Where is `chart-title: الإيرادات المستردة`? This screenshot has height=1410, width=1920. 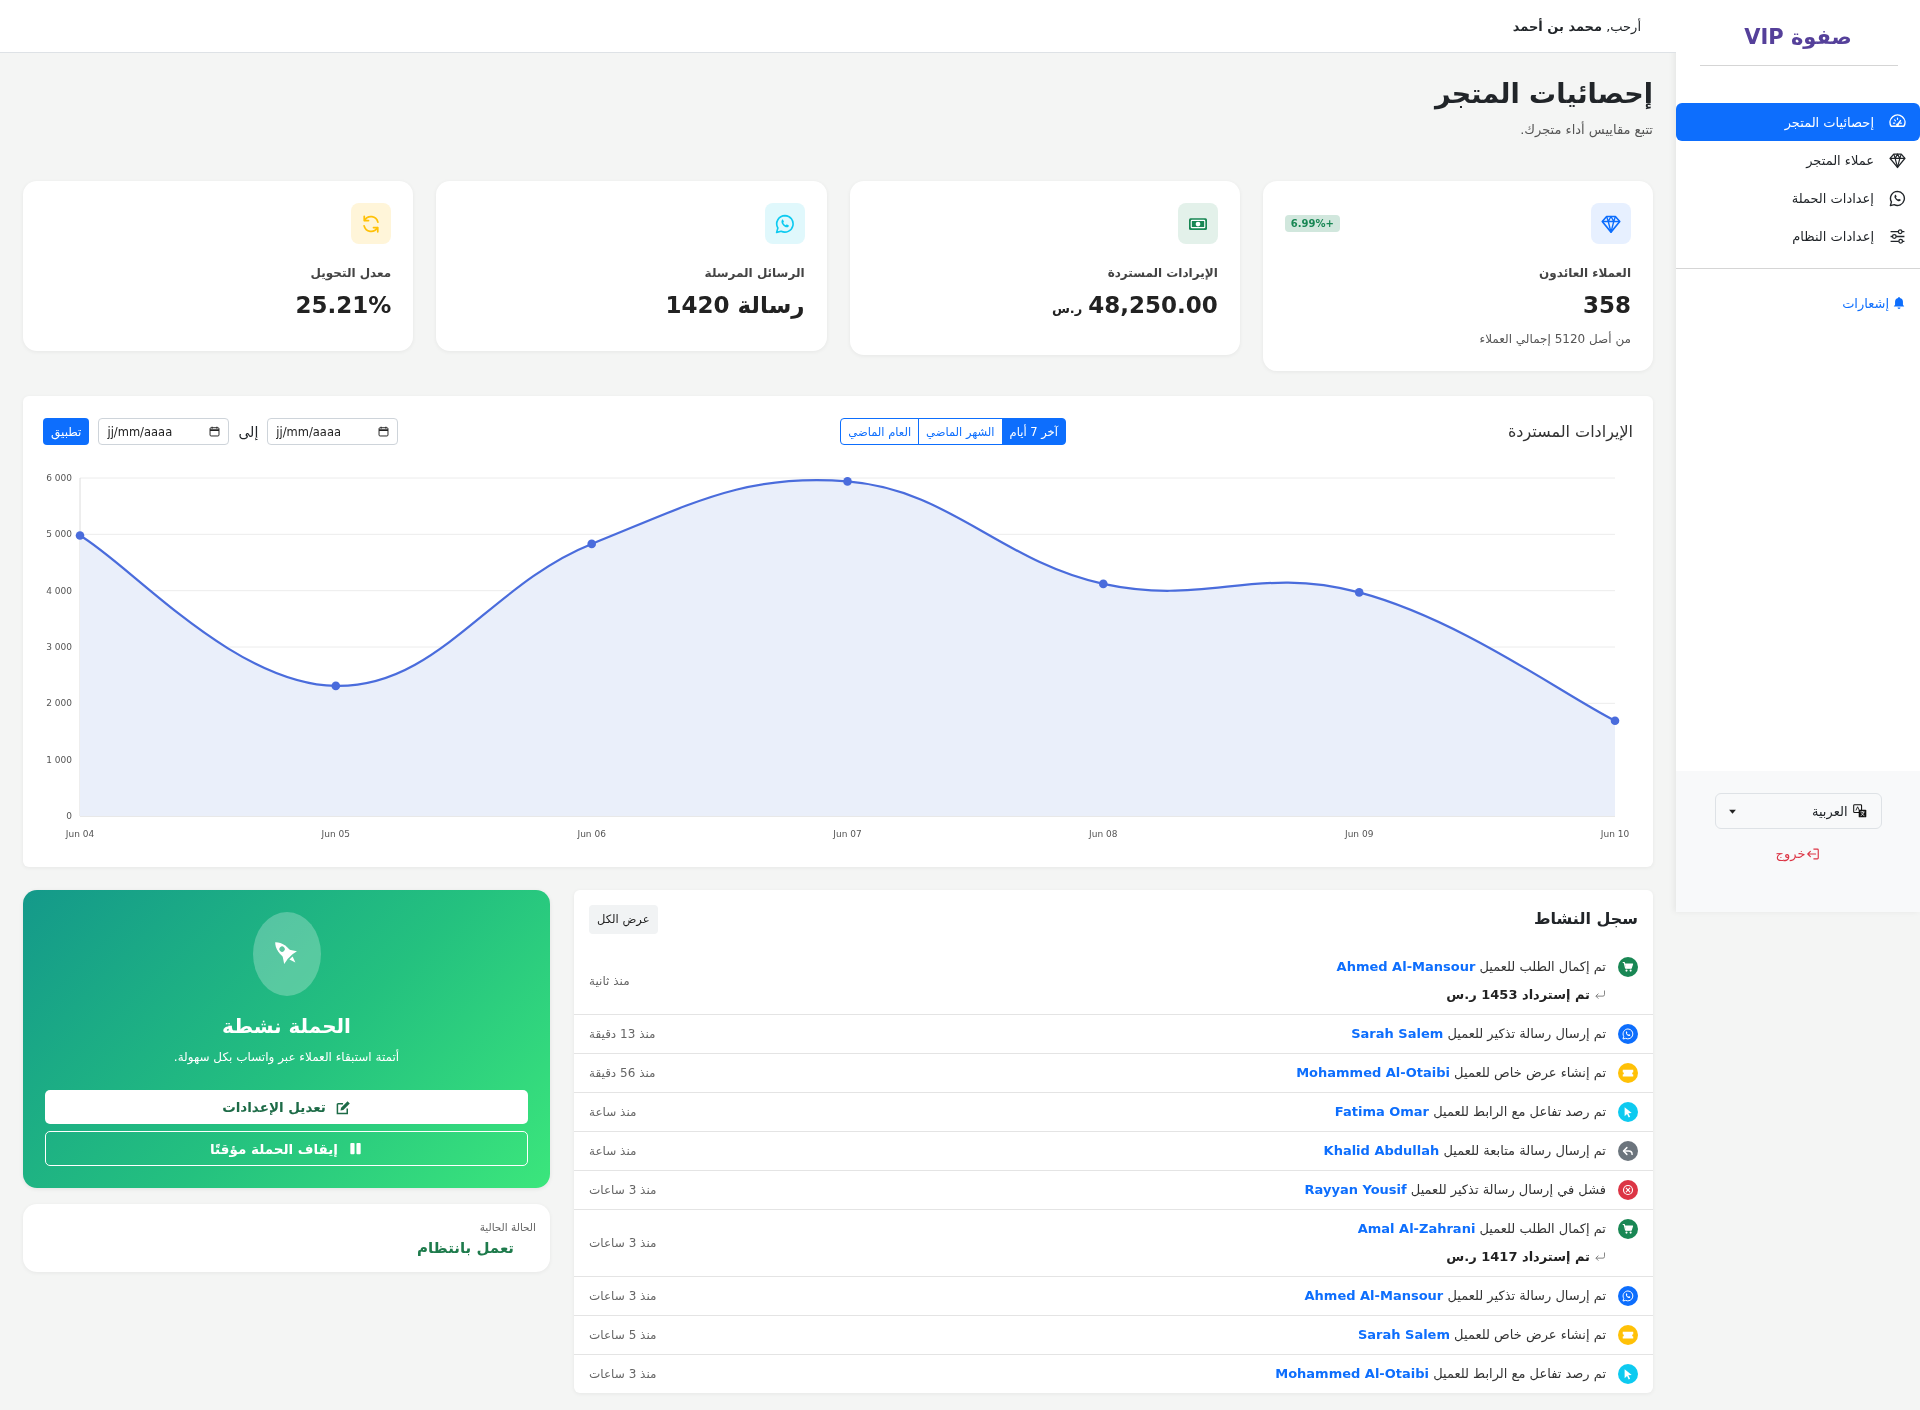
chart-title: الإيرادات المستردة is located at coordinates (1570, 431).